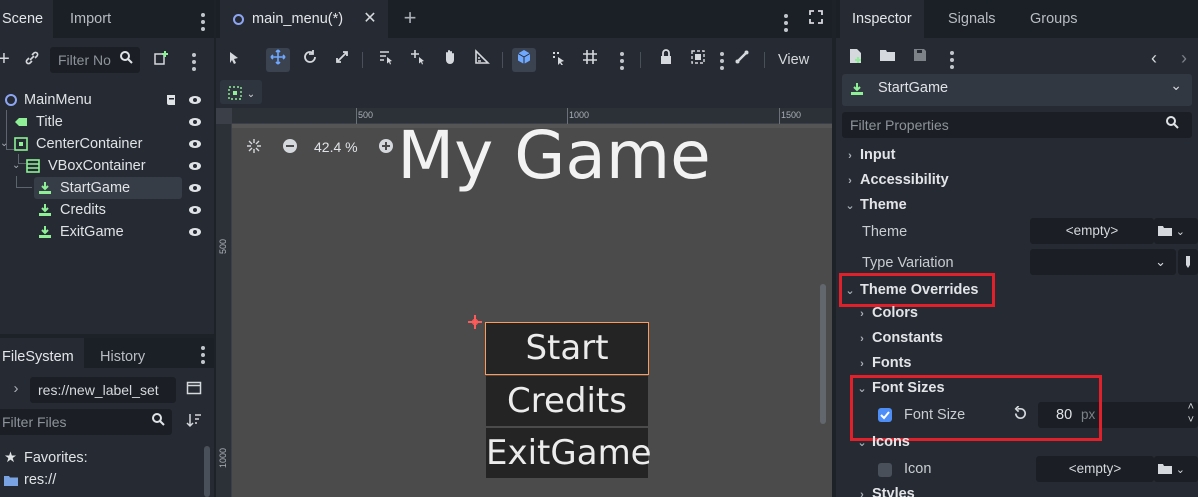 The width and height of the screenshot is (1198, 497). Describe the element at coordinates (554, 160) in the screenshot. I see `game-title-label: My Game` at that location.